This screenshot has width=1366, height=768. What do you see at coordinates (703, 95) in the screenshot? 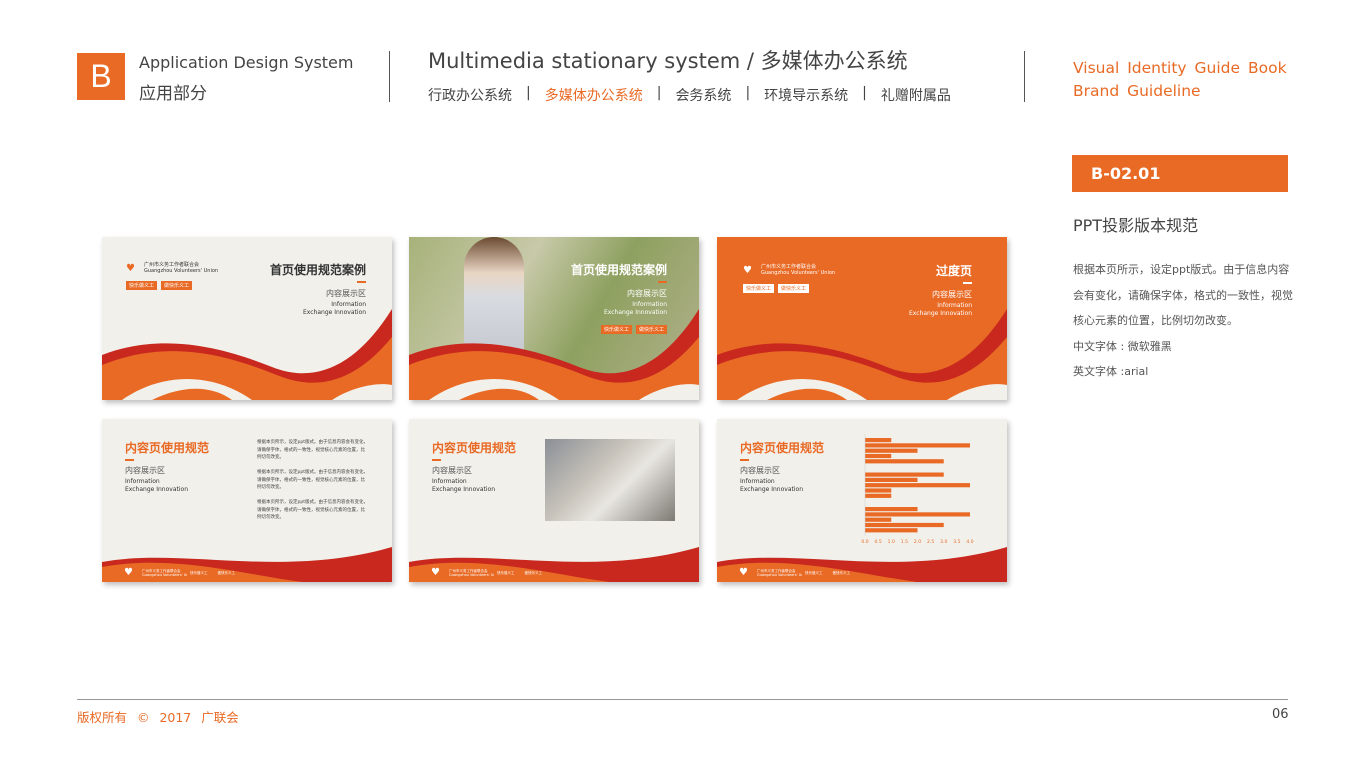
I see `nav-item: 会务系统` at bounding box center [703, 95].